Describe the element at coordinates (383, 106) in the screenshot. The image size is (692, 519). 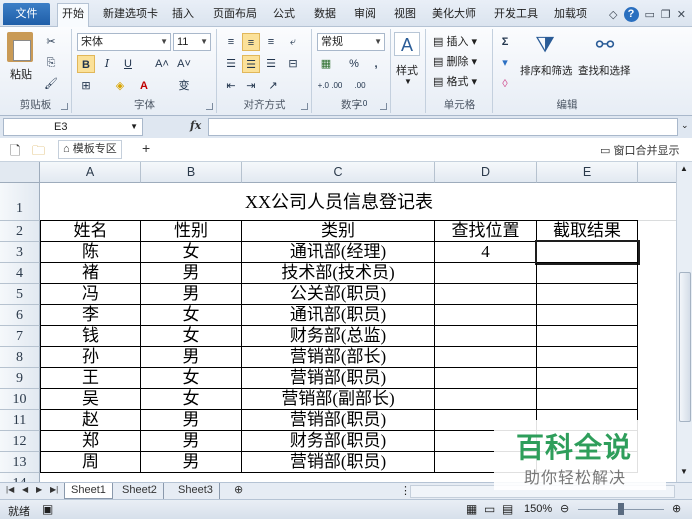
I see `number-launcher` at that location.